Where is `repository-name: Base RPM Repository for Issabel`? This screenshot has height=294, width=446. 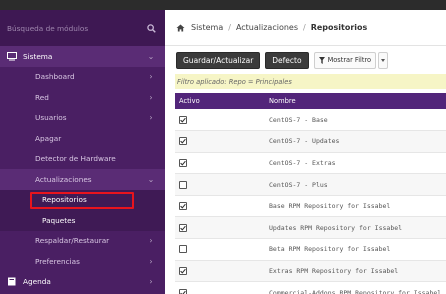
repository-name: Base RPM Repository for Issabel is located at coordinates (355, 206).